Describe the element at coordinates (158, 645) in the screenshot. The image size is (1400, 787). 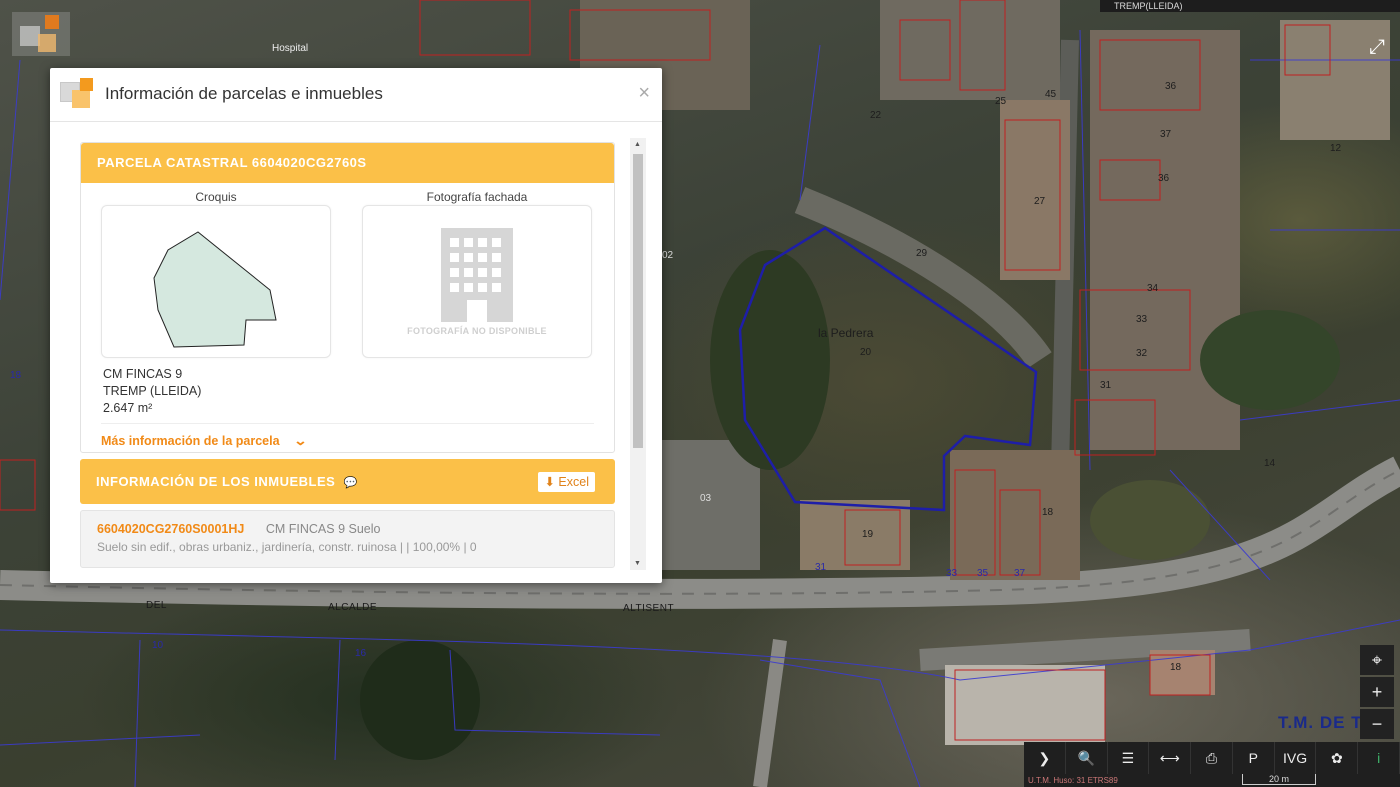
I see `parcel-number: 10` at that location.